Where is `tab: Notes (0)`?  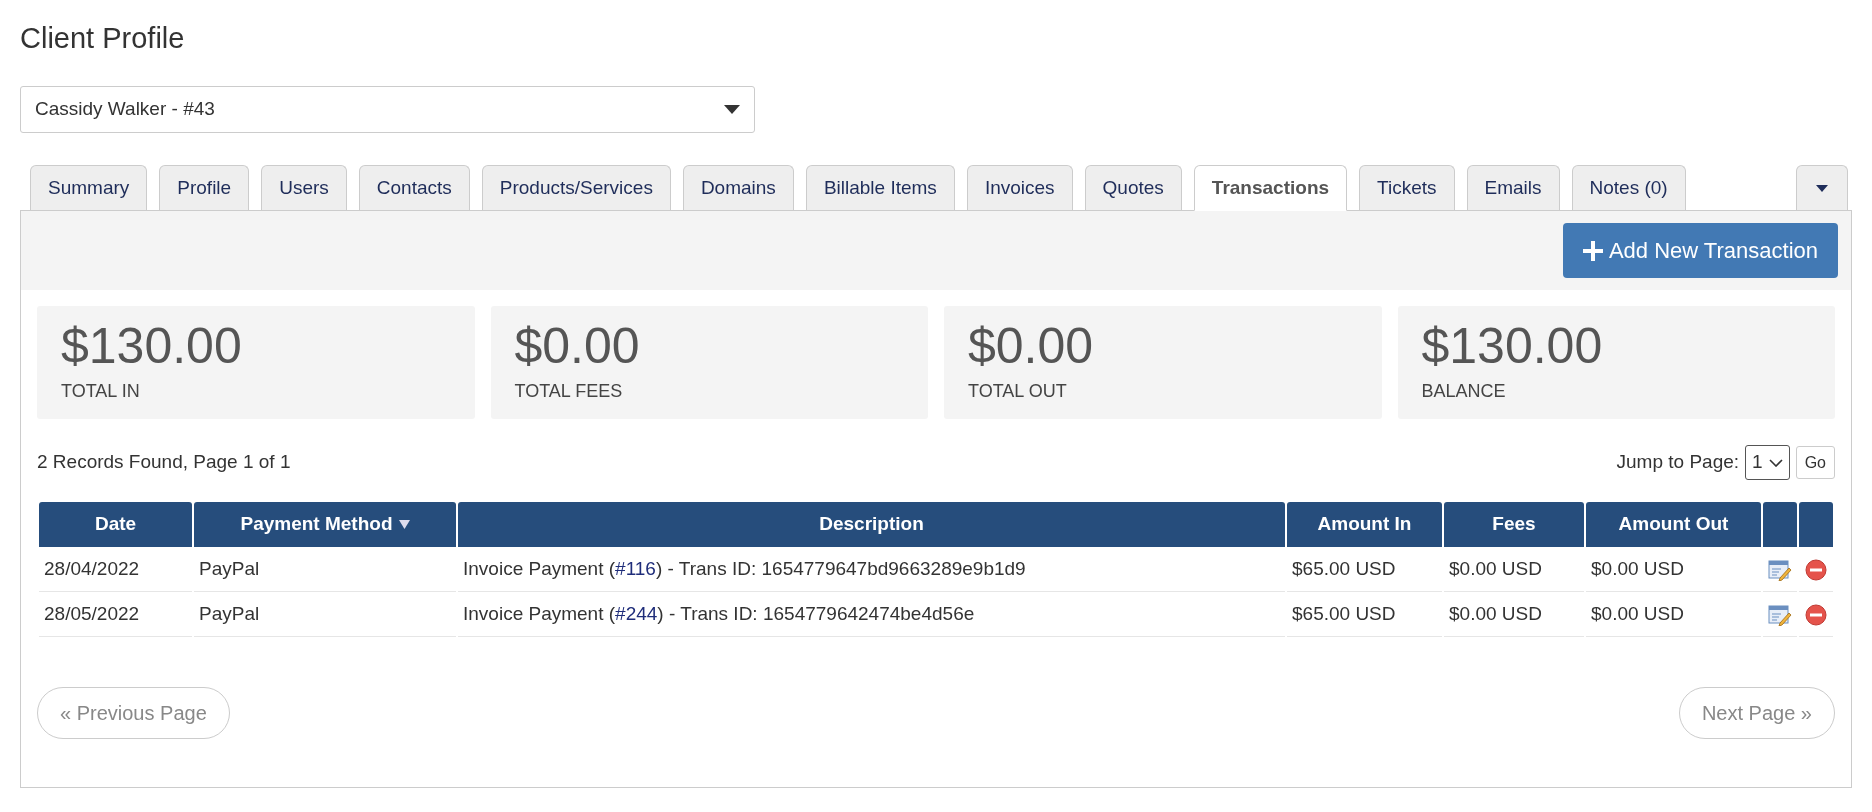
tab: Notes (0) is located at coordinates (1628, 187).